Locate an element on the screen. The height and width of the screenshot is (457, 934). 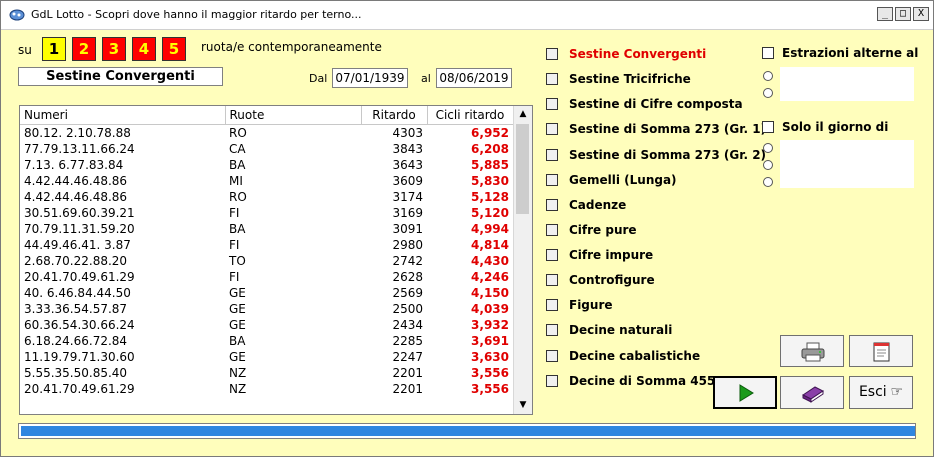
progress-fill is located at coordinates (468, 431).